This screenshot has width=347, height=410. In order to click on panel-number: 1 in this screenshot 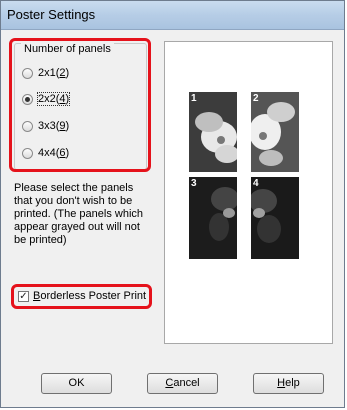, I will do `click(194, 98)`.